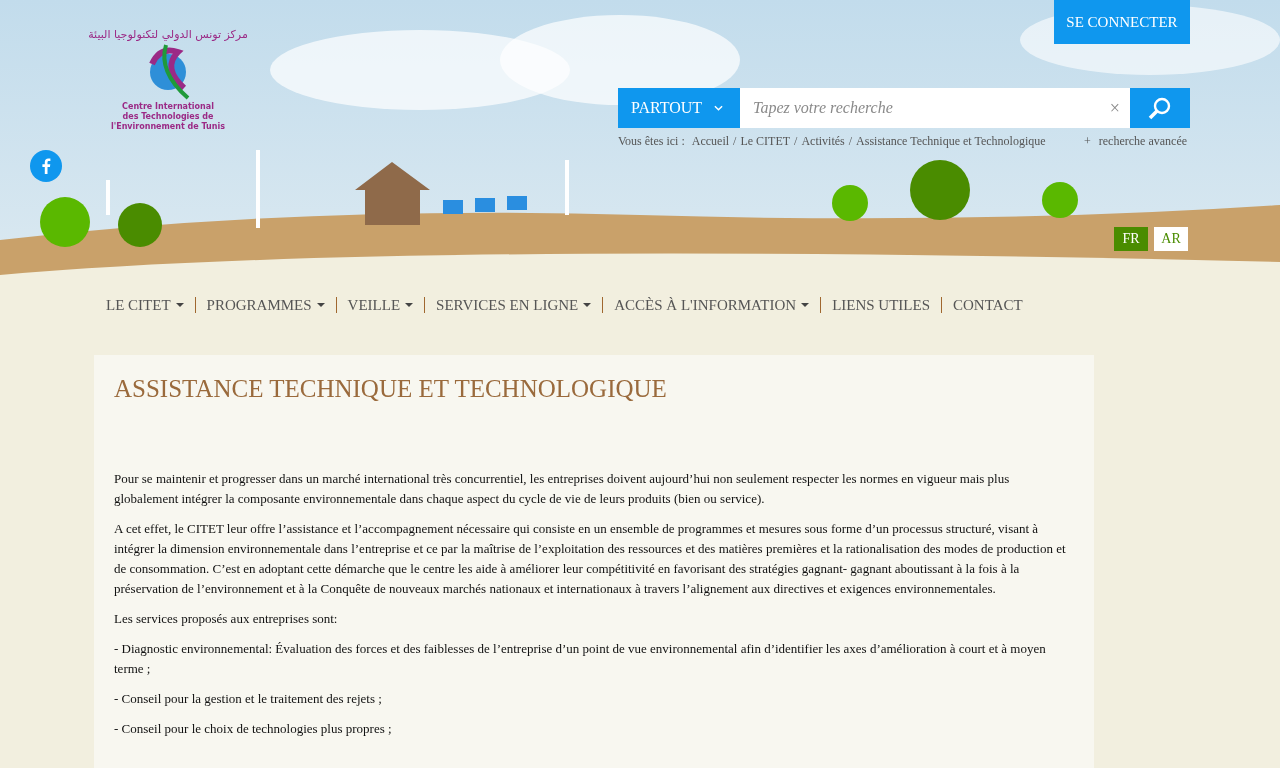 The image size is (1280, 768). What do you see at coordinates (951, 141) in the screenshot?
I see `breadcrumb-link: Assistance Technique et Technologique` at bounding box center [951, 141].